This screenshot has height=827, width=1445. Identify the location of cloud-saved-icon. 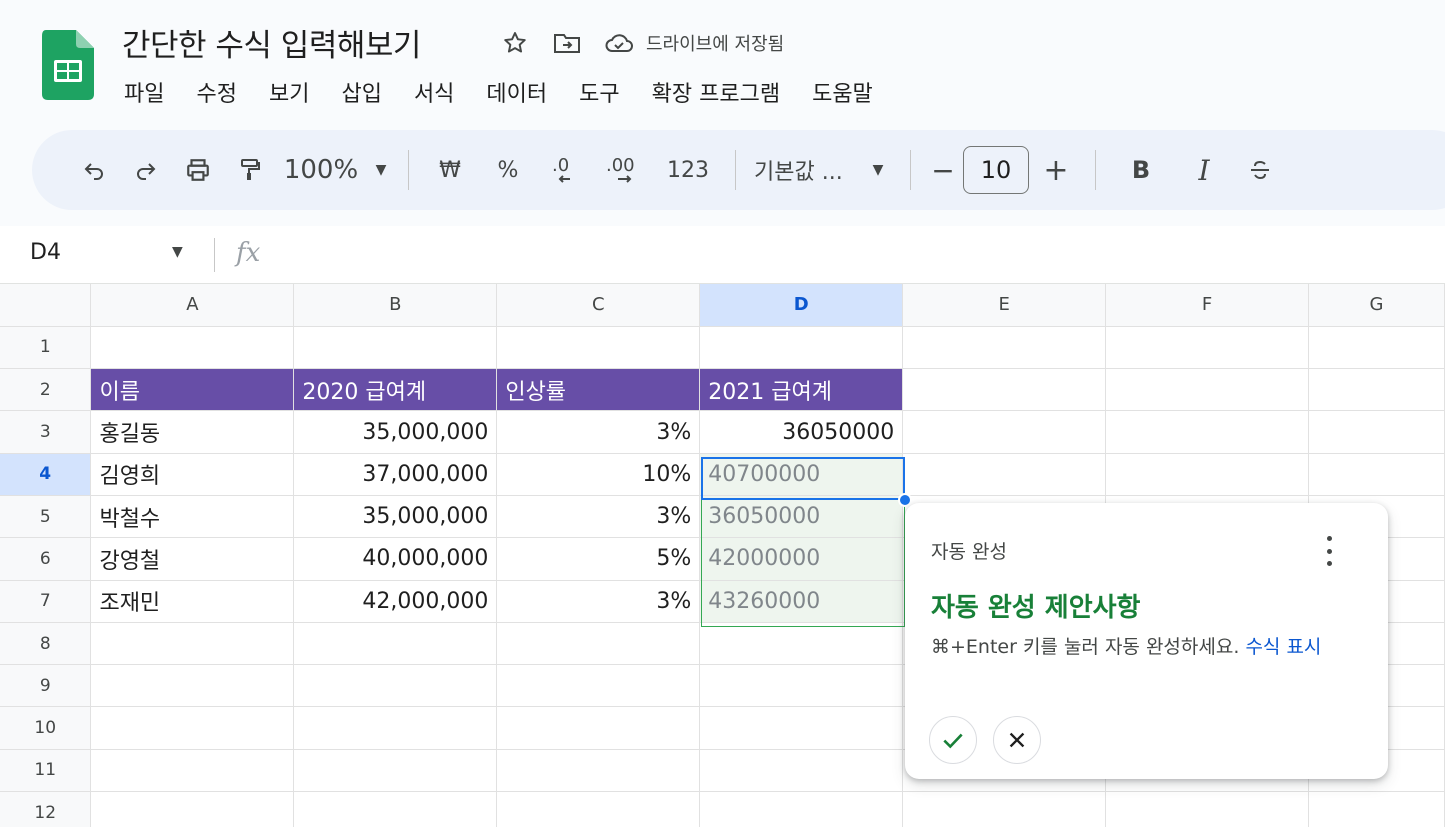
(619, 43).